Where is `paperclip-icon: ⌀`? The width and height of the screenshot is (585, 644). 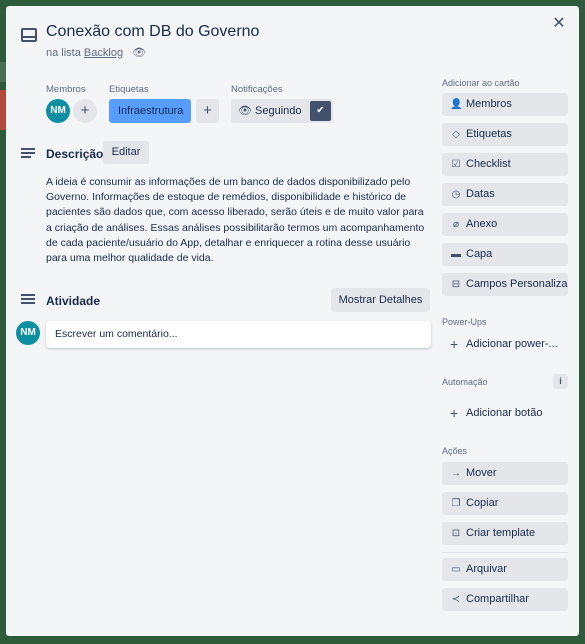
paperclip-icon: ⌀ is located at coordinates (456, 224).